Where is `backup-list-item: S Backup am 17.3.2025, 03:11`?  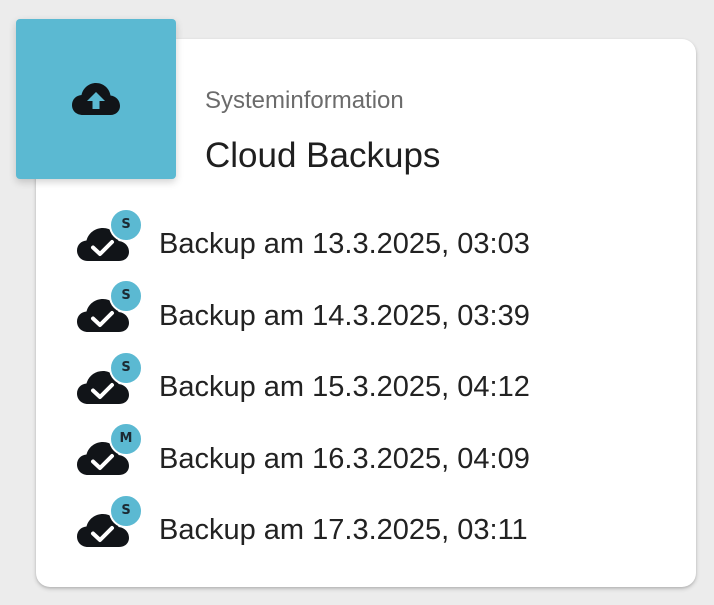
backup-list-item: S Backup am 17.3.2025, 03:11 is located at coordinates (303, 524).